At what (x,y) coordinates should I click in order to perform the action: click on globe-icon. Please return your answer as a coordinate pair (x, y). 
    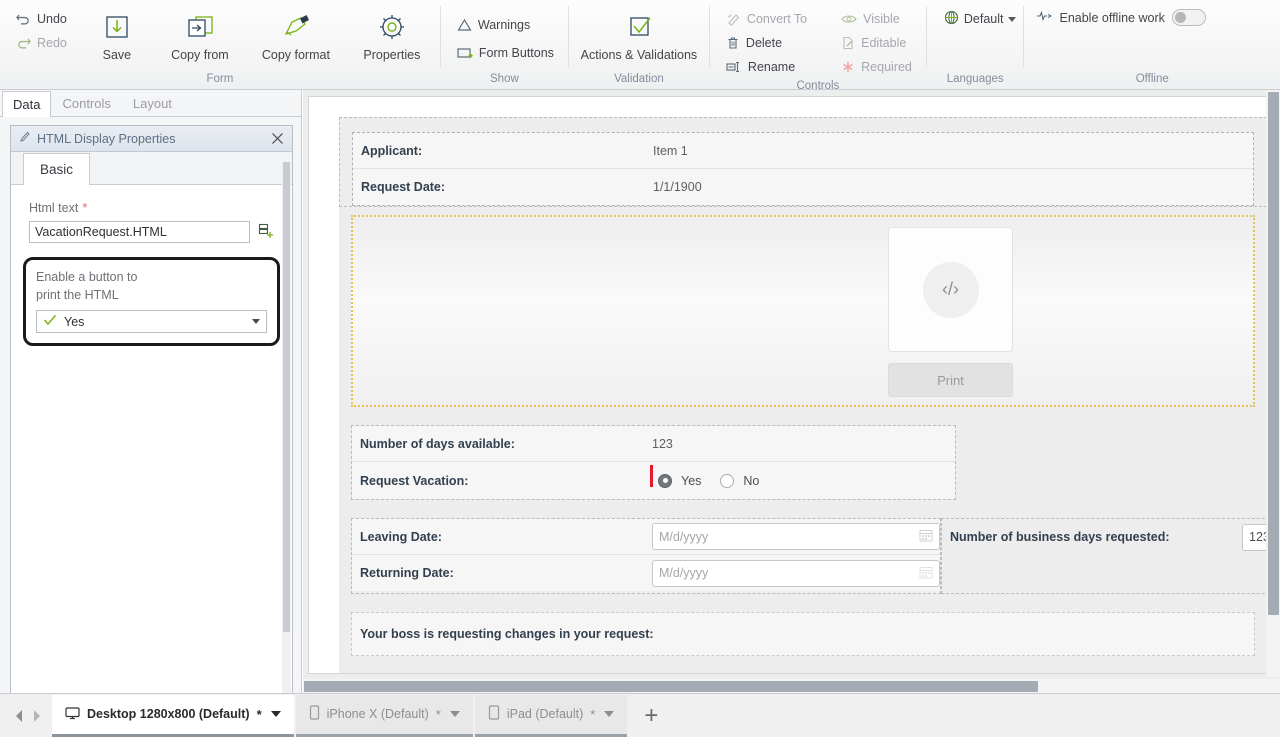
    Looking at the image, I should click on (951, 19).